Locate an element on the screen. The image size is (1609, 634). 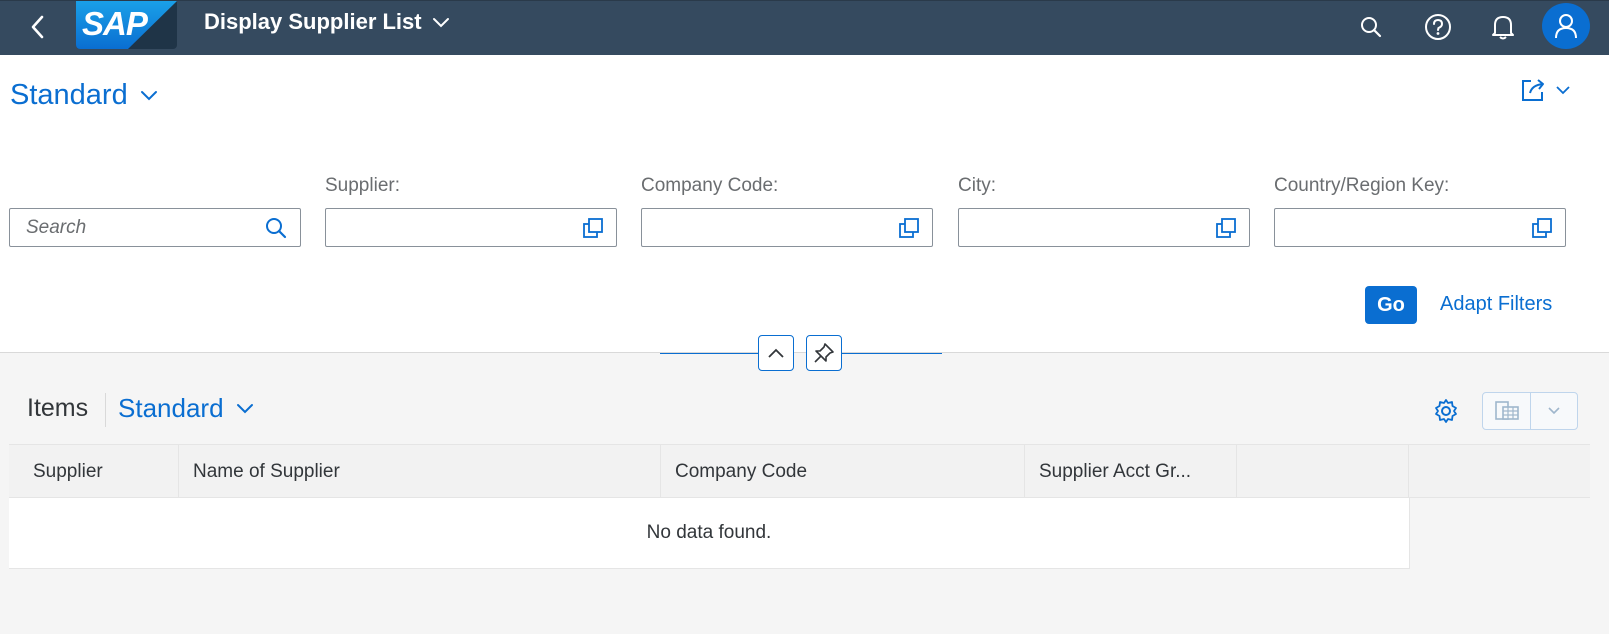
header-divider-right is located at coordinates (892, 353).